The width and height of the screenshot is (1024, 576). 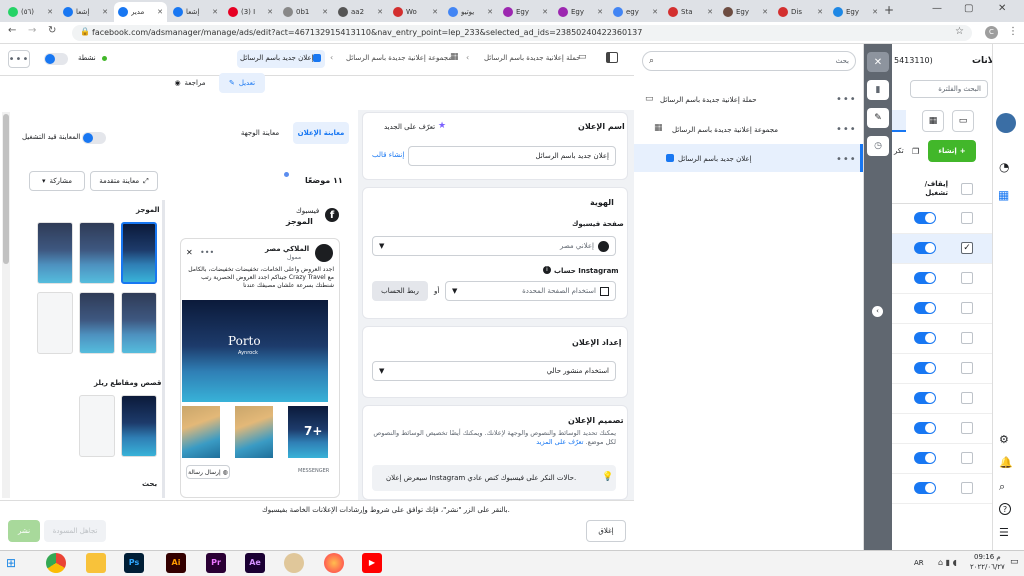 What do you see at coordinates (32, 30) in the screenshot?
I see `forward-icon: →` at bounding box center [32, 30].